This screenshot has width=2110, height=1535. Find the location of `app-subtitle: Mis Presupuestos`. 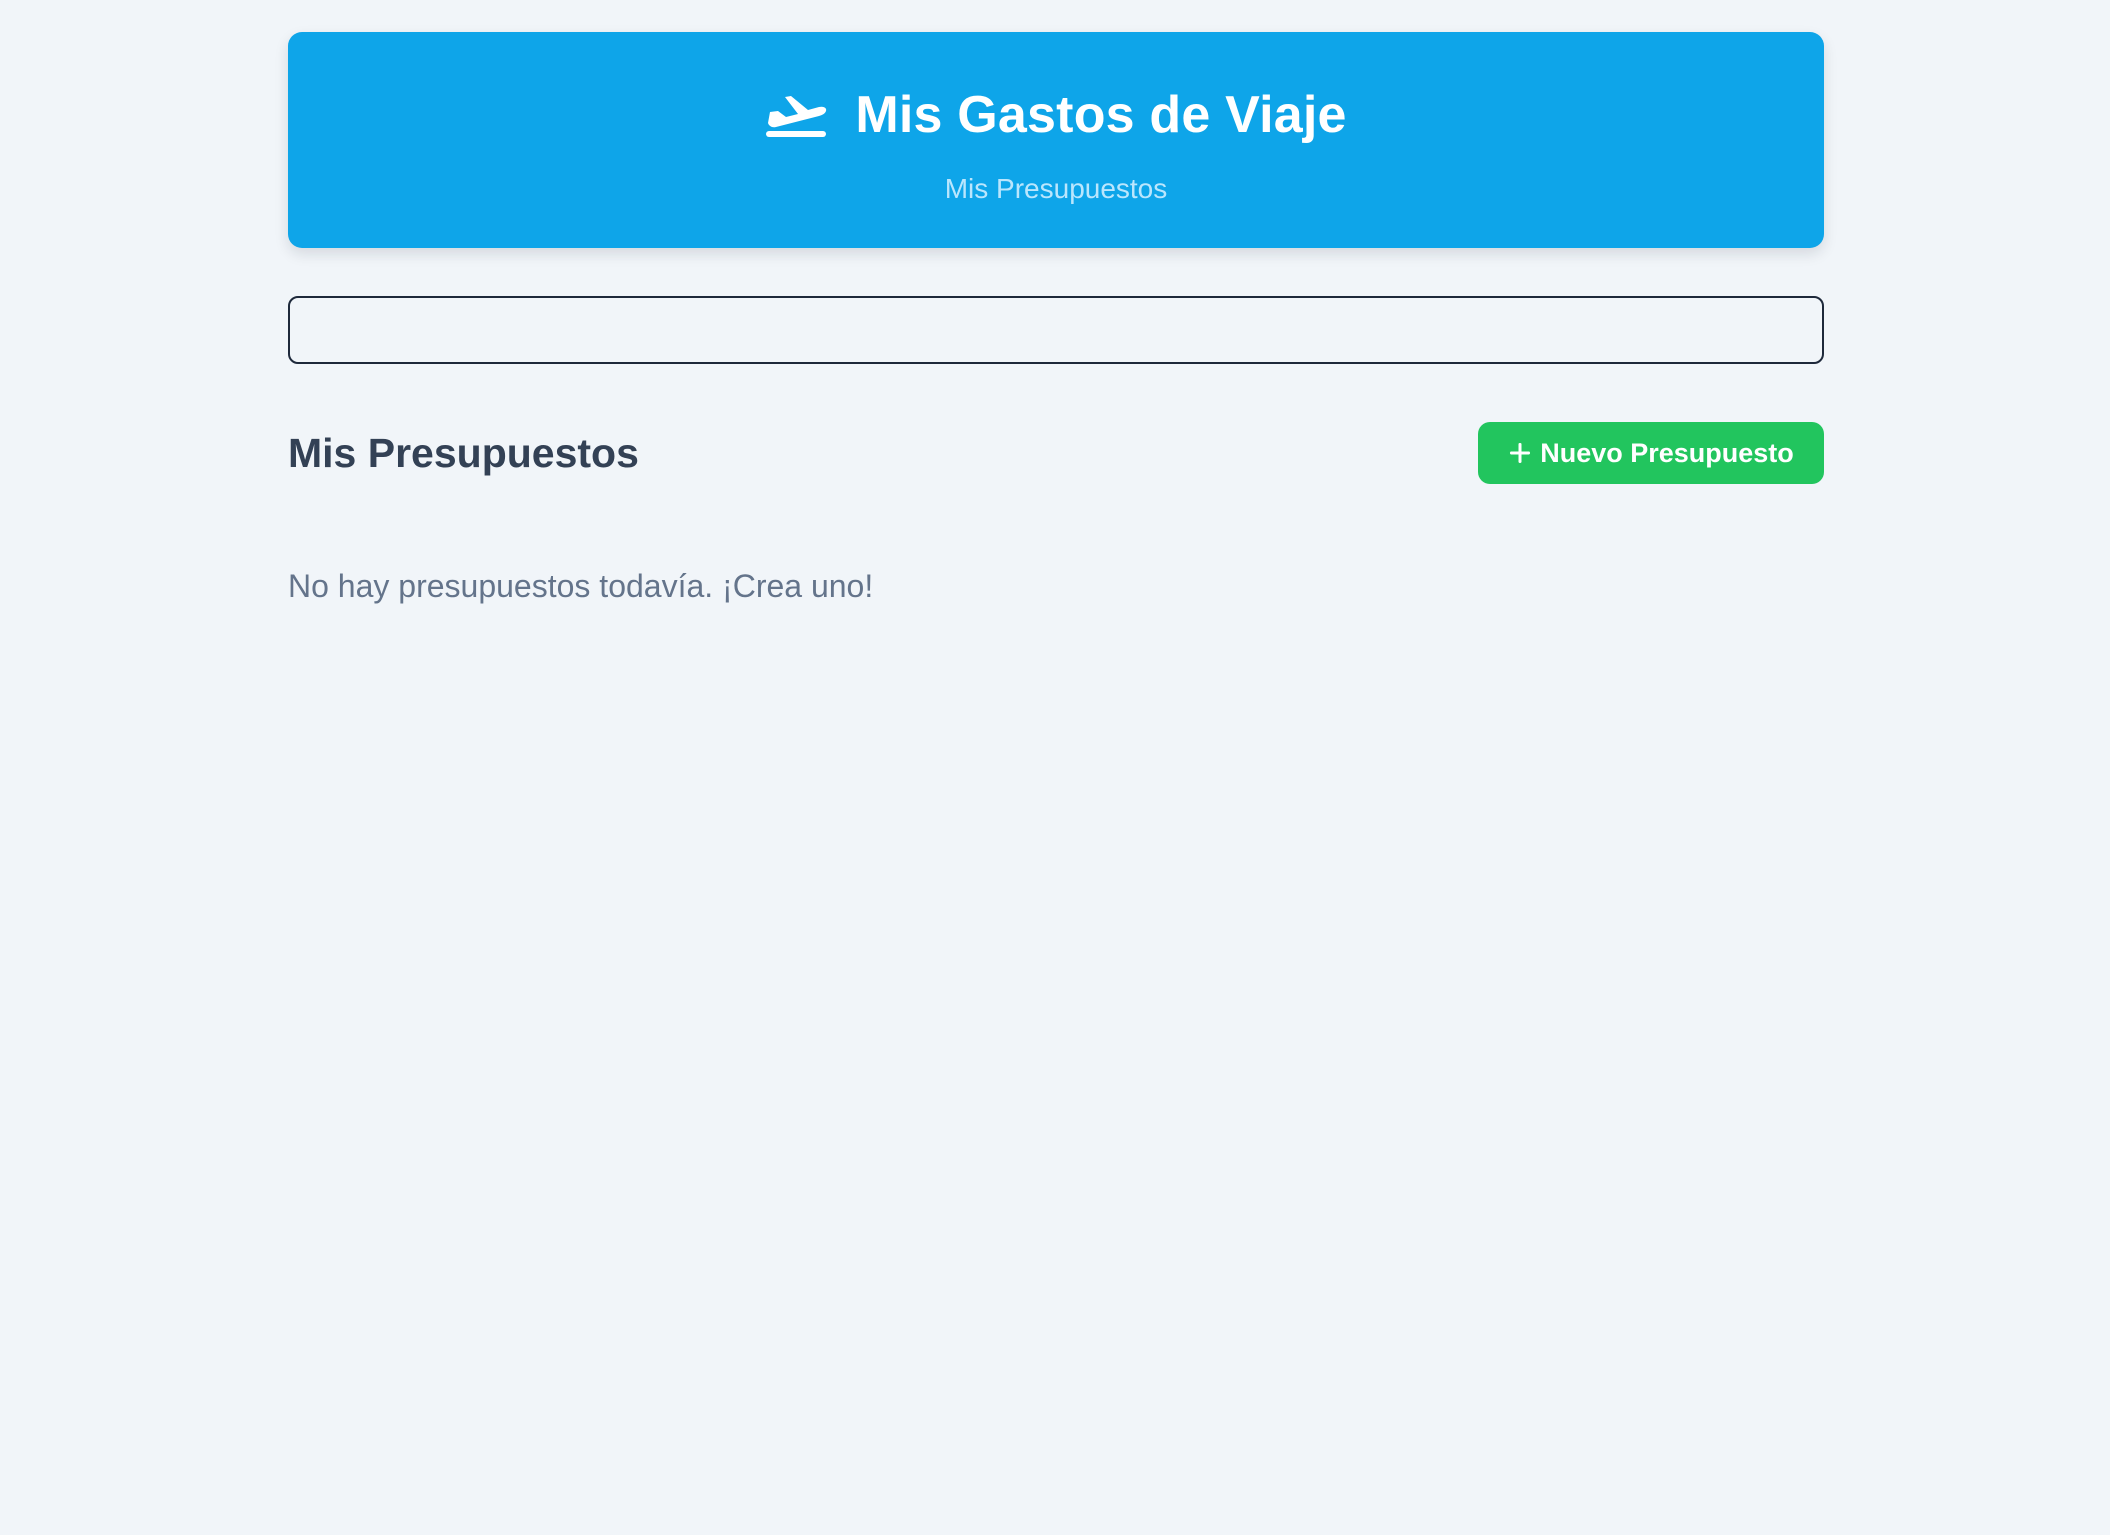

app-subtitle: Mis Presupuestos is located at coordinates (1056, 188).